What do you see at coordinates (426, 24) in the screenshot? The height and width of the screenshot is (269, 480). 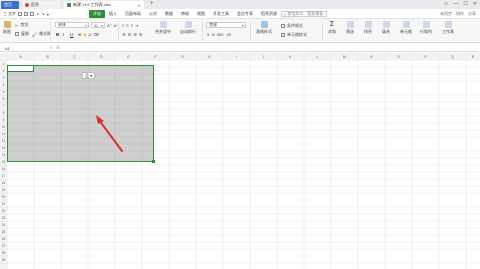 I see `row-col-icon` at bounding box center [426, 24].